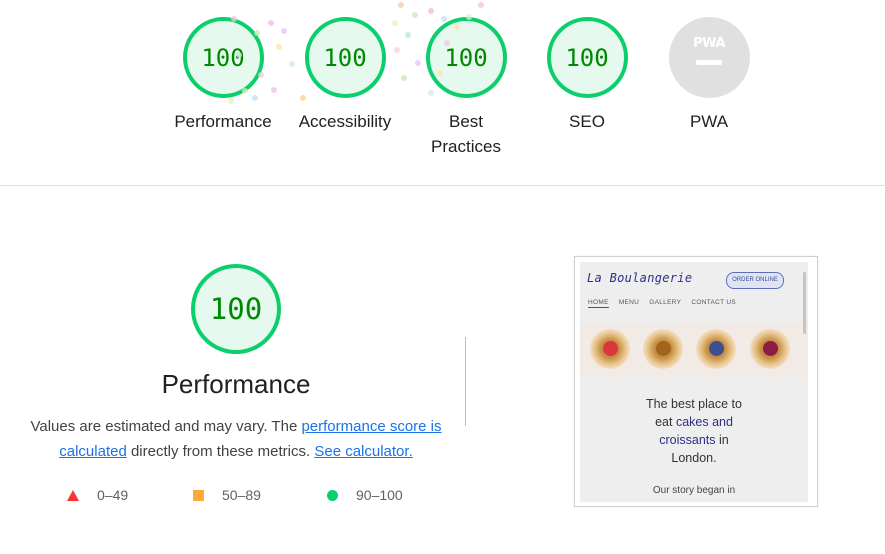  What do you see at coordinates (466, 134) in the screenshot?
I see `gauge-label: Best Practices` at bounding box center [466, 134].